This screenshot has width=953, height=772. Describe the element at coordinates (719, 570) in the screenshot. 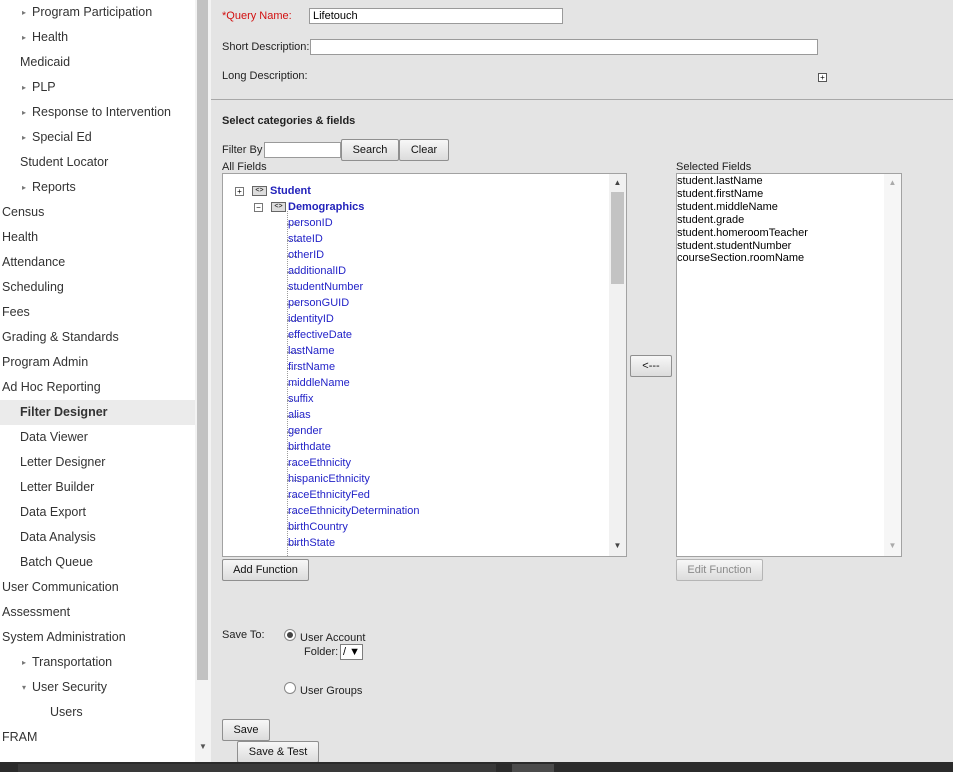

I see `edit-function-button: Edit Function` at that location.